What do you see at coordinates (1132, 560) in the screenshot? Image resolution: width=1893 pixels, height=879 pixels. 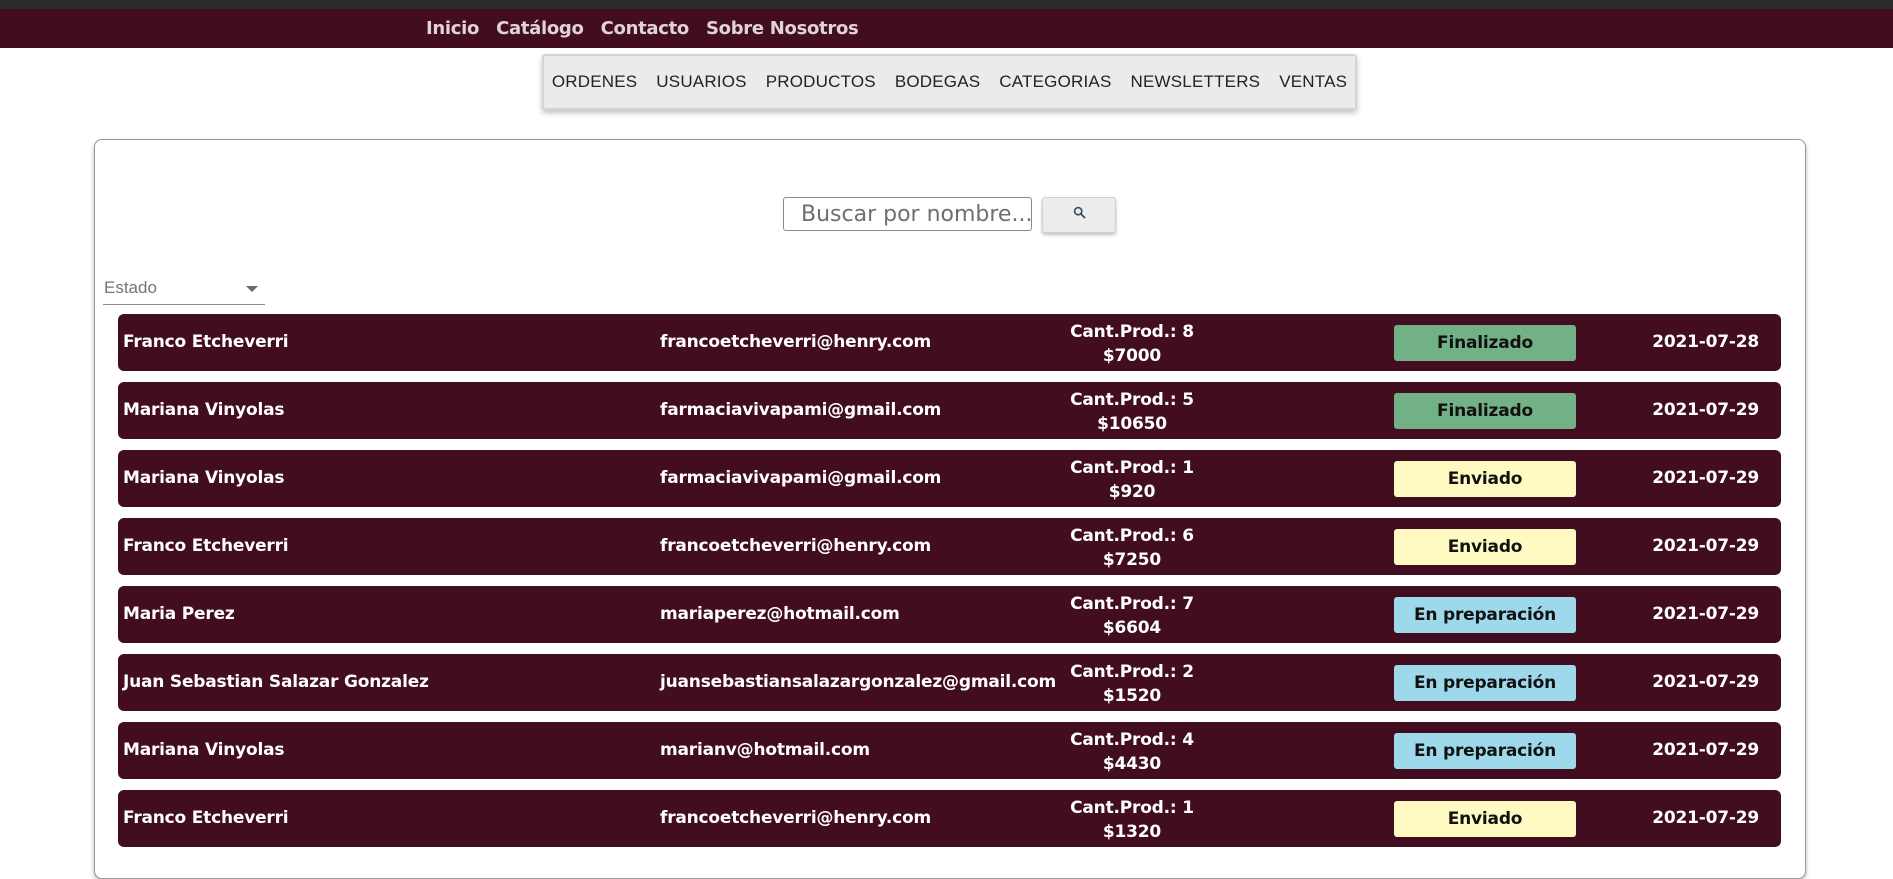 I see `order-total: $7250` at bounding box center [1132, 560].